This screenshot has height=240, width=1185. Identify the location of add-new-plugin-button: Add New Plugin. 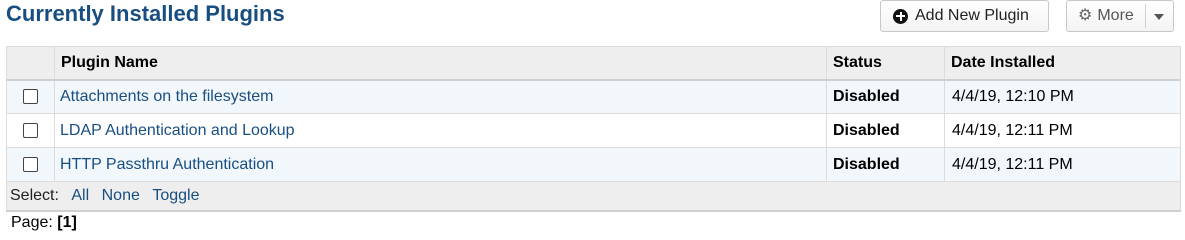
(964, 16).